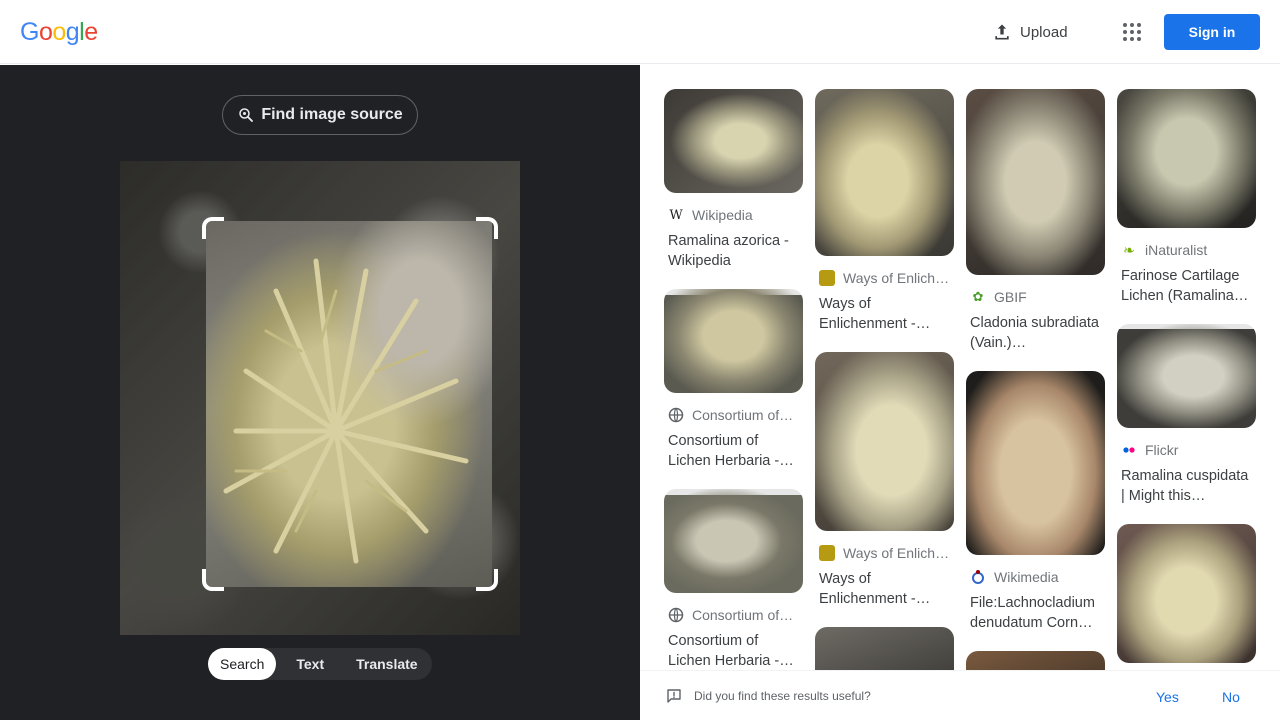 The width and height of the screenshot is (1280, 720). I want to click on wikipedia-icon: W, so click(676, 215).